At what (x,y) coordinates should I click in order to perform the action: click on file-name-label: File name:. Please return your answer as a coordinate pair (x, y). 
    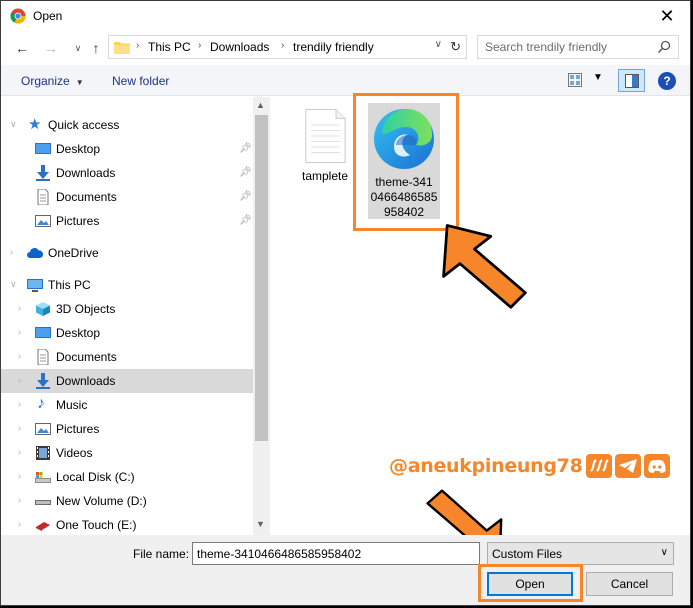
    Looking at the image, I should click on (161, 554).